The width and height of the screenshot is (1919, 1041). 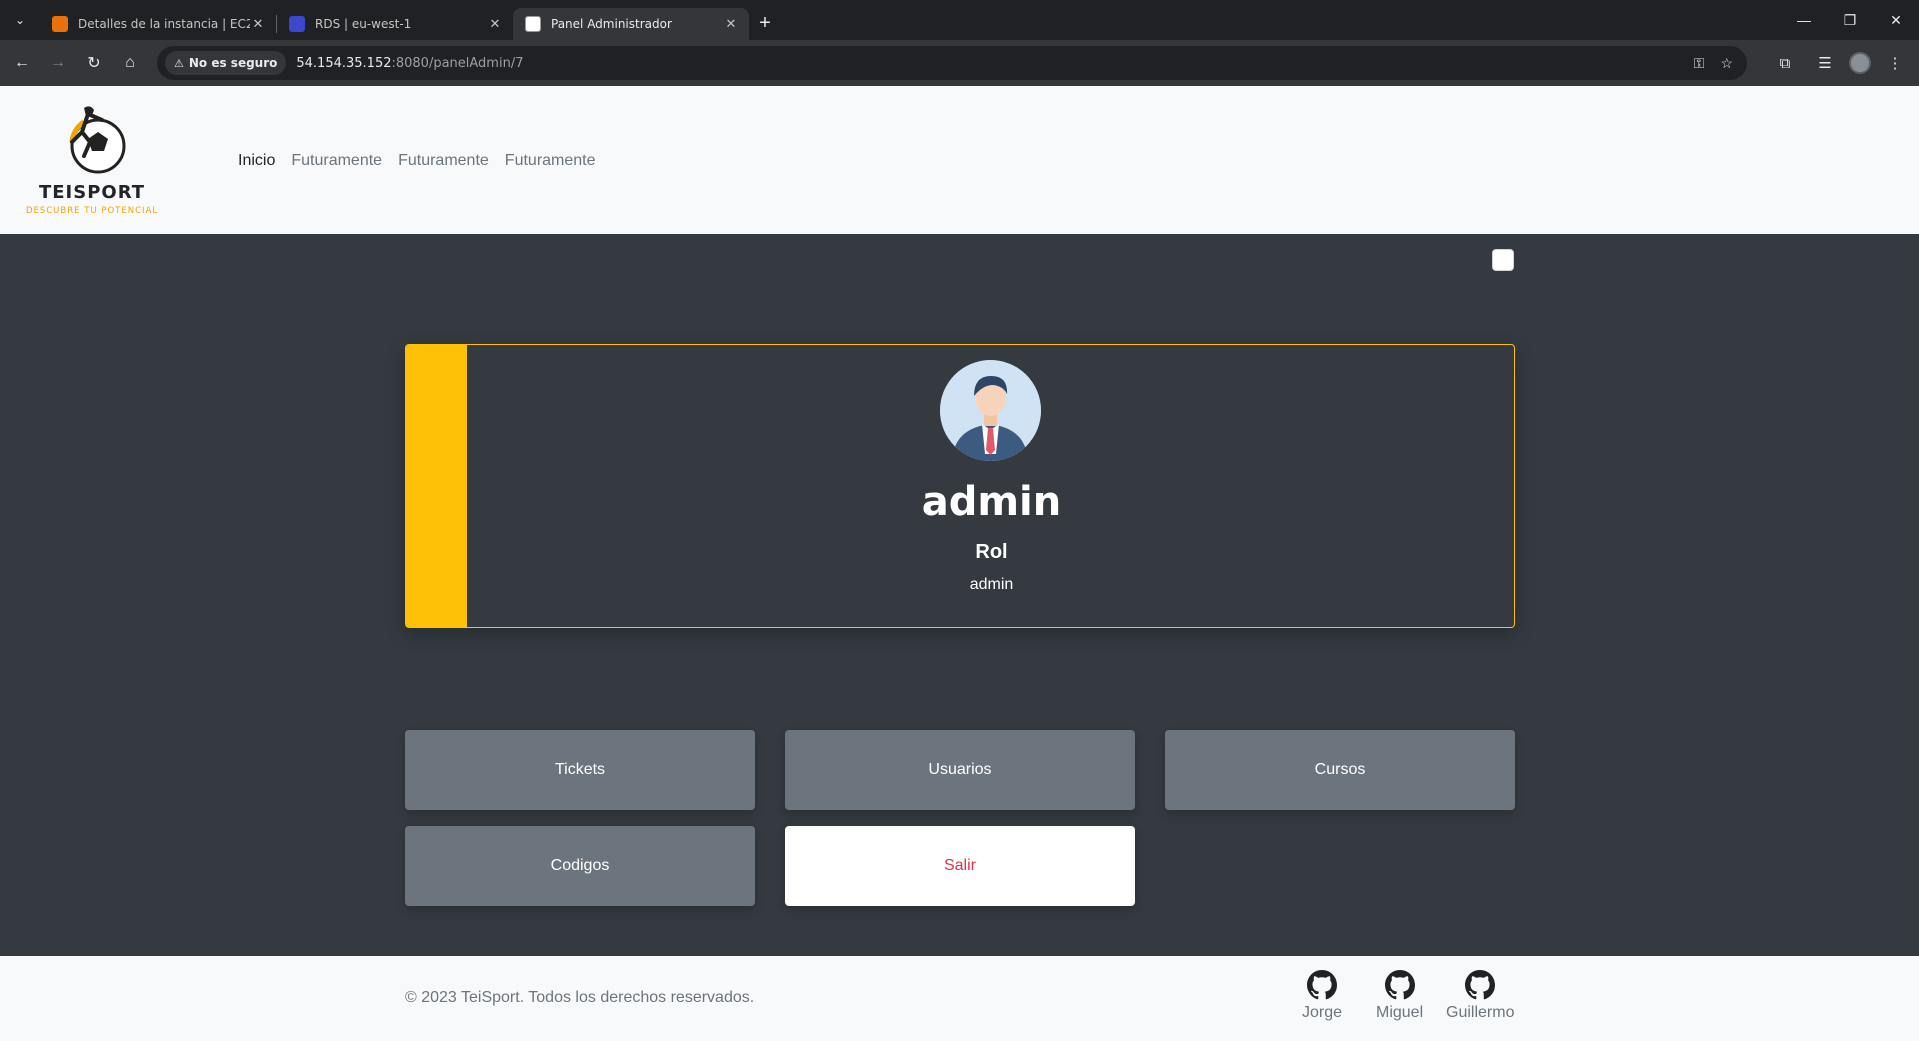 I want to click on password-key-icon: ⚿, so click(x=1699, y=63).